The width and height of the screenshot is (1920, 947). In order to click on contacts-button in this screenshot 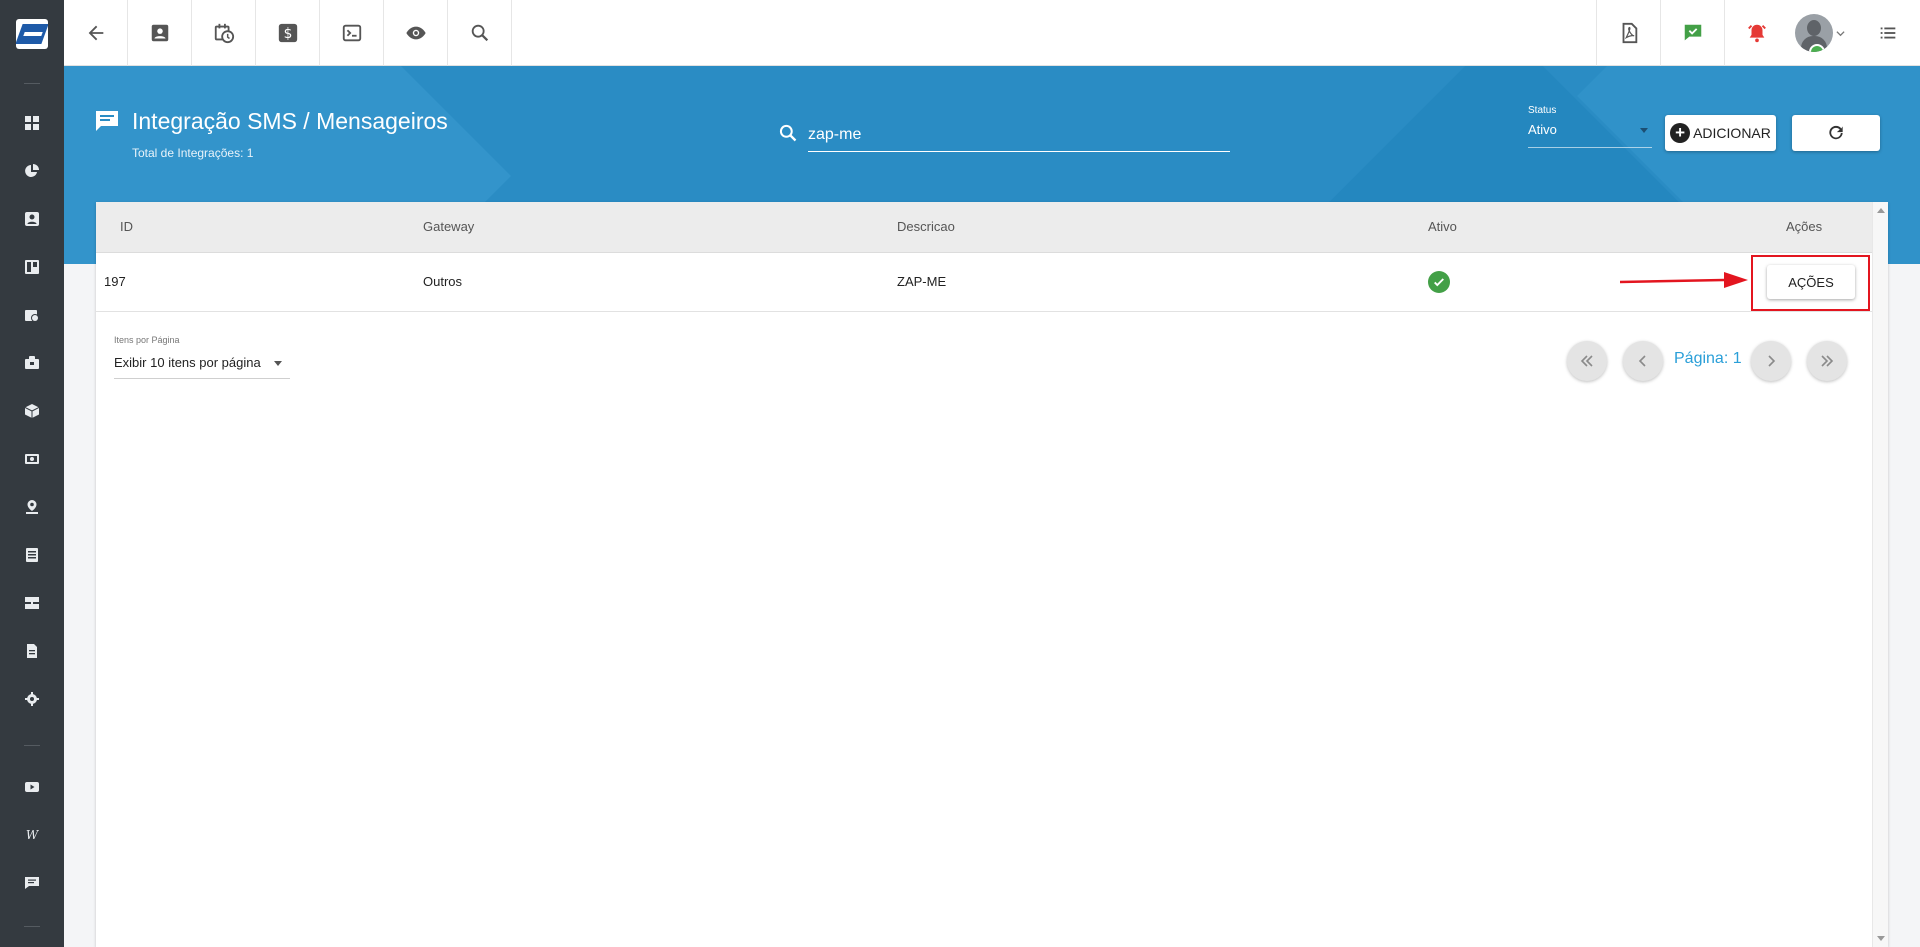, I will do `click(160, 33)`.